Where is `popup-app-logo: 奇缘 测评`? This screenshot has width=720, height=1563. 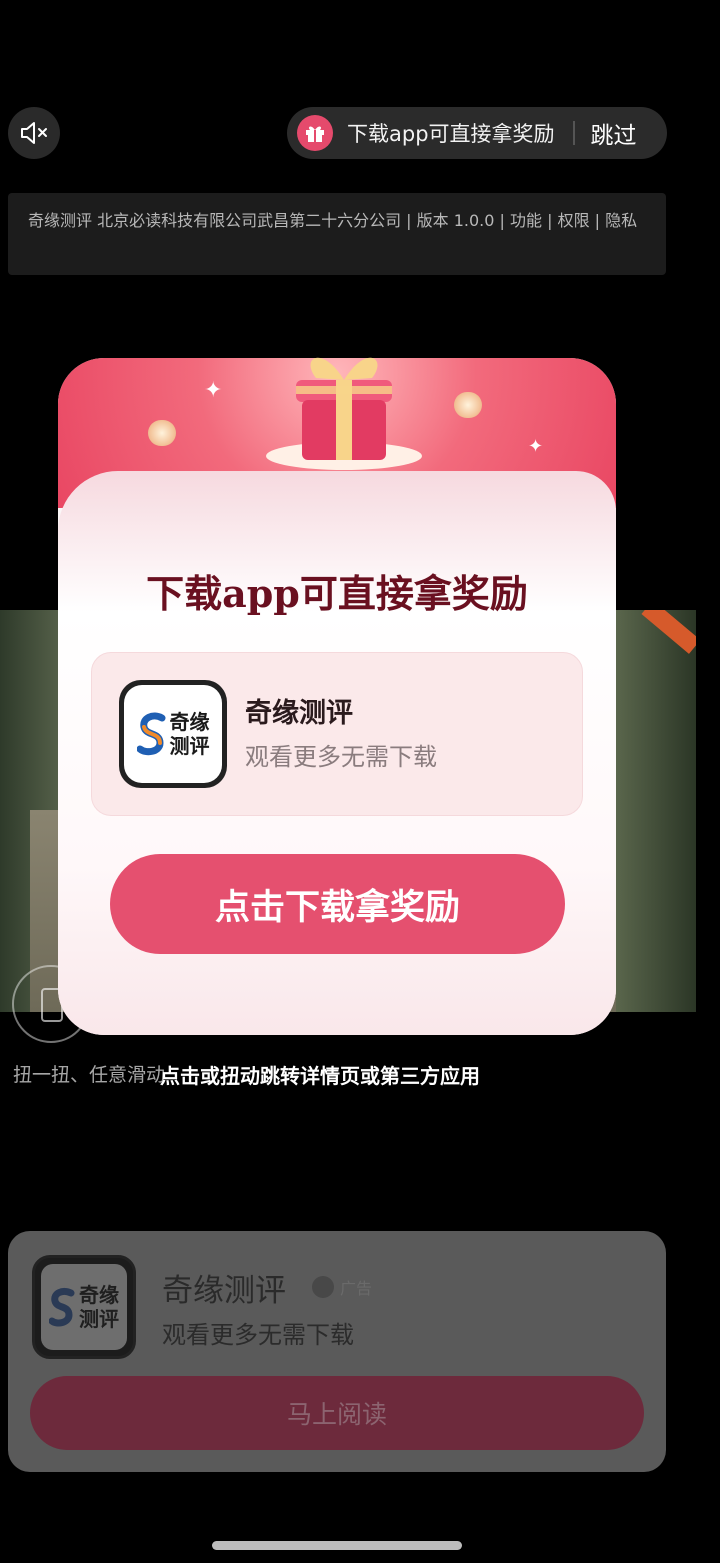
popup-app-logo: 奇缘 测评 is located at coordinates (173, 734).